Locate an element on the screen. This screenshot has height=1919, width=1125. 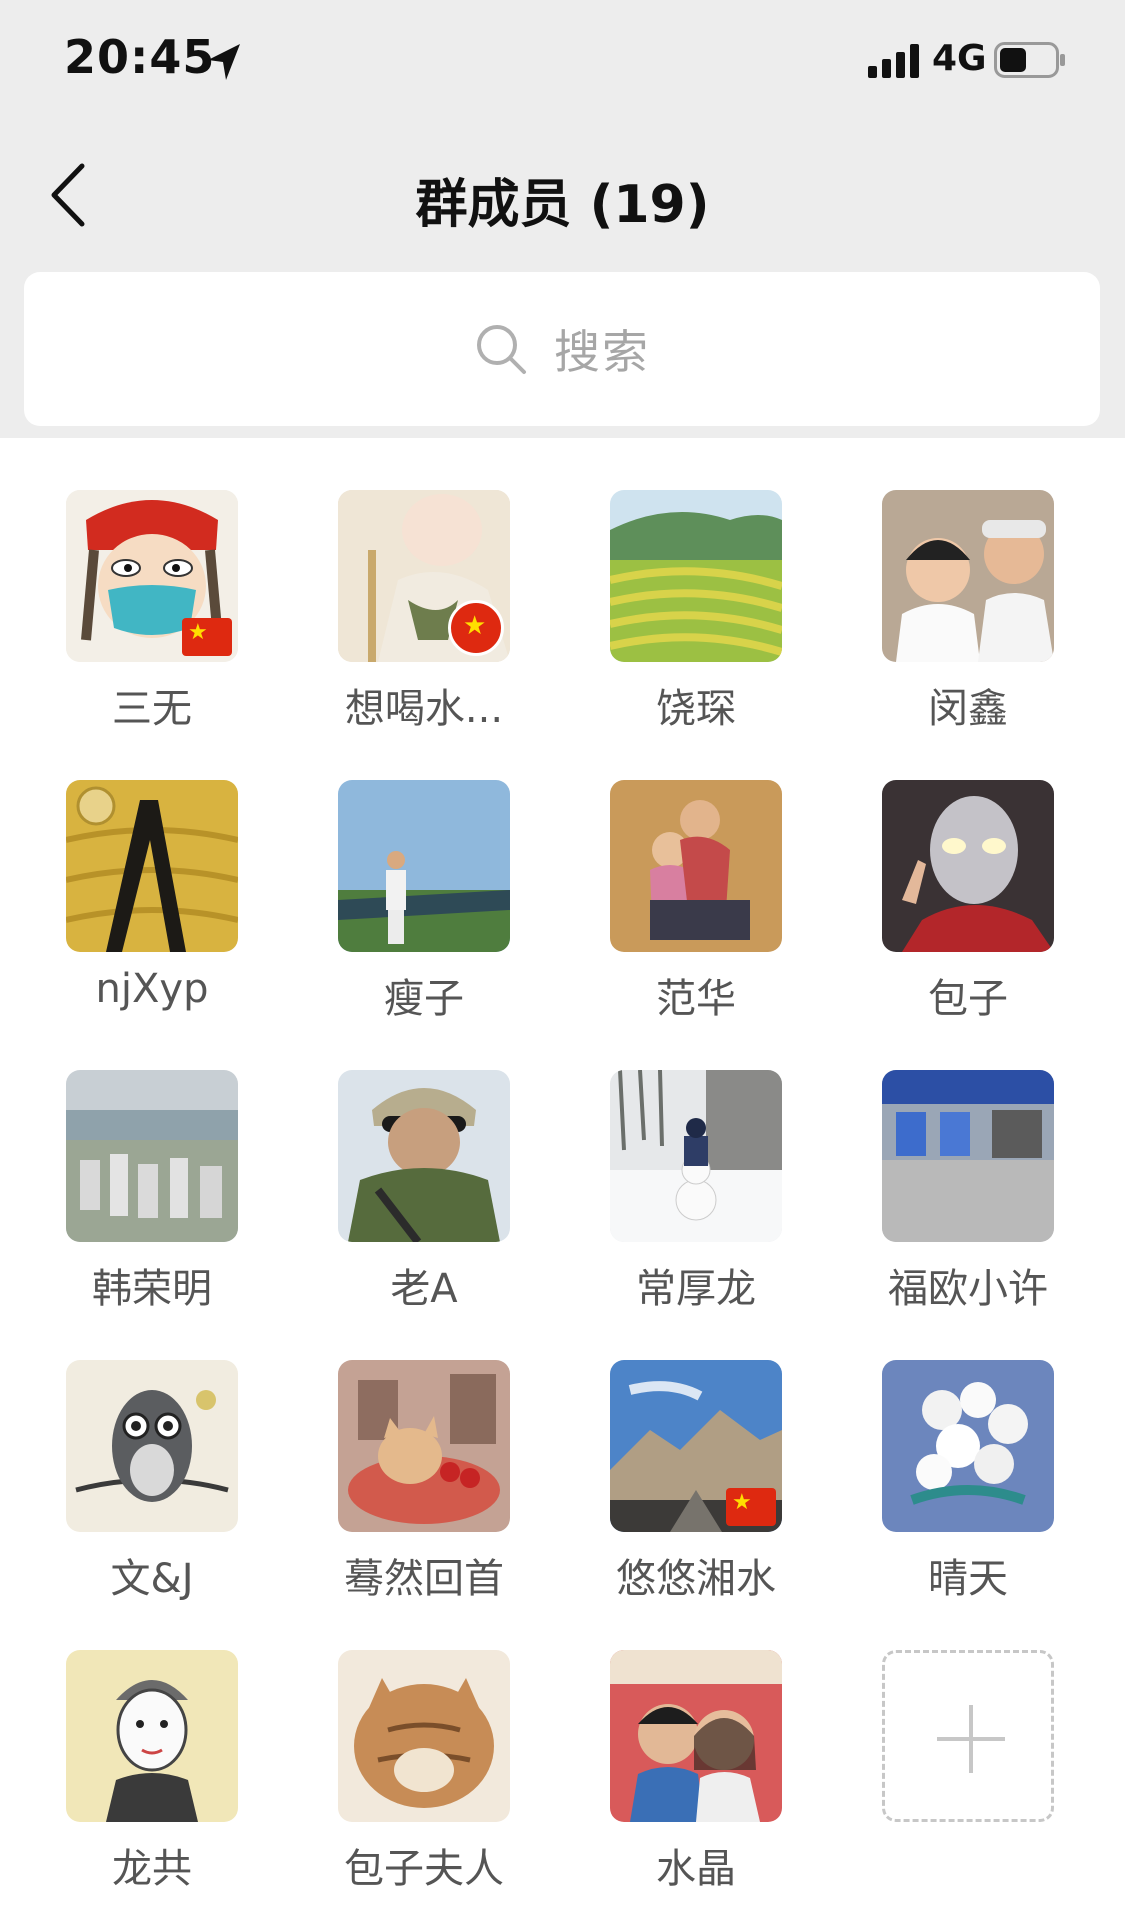
member-item: 悠悠湘水 is located at coordinates (678, 1455).